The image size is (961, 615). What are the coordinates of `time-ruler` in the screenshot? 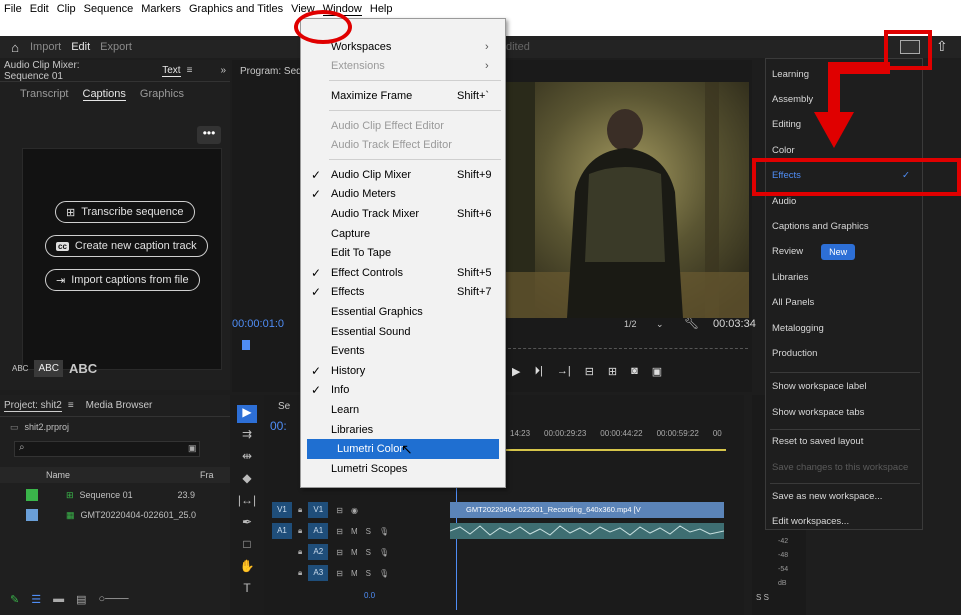 It's located at (628, 351).